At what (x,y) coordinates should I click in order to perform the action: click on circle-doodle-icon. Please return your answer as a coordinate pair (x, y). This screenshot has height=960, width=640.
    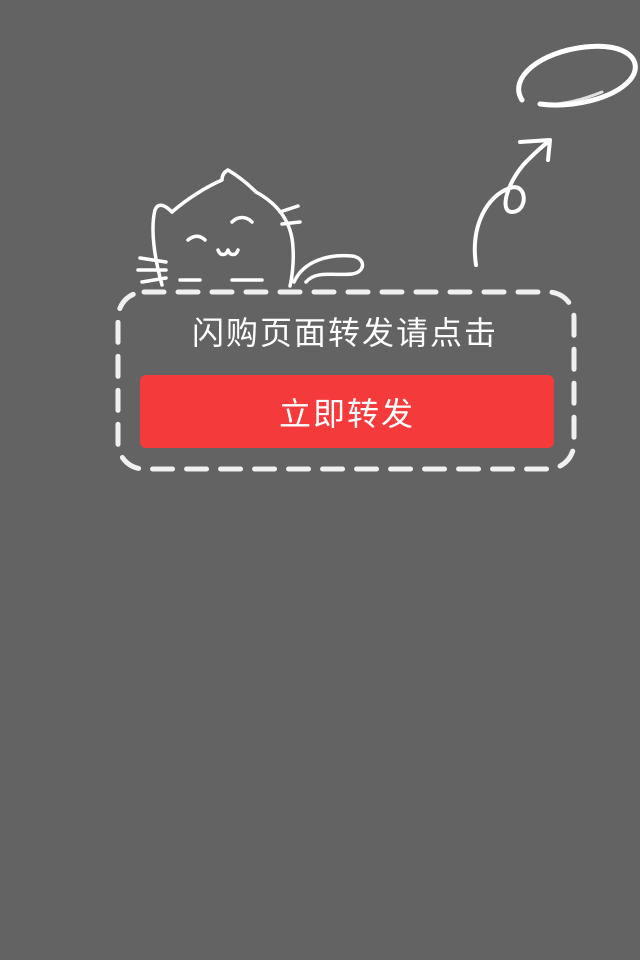
    Looking at the image, I should click on (577, 75).